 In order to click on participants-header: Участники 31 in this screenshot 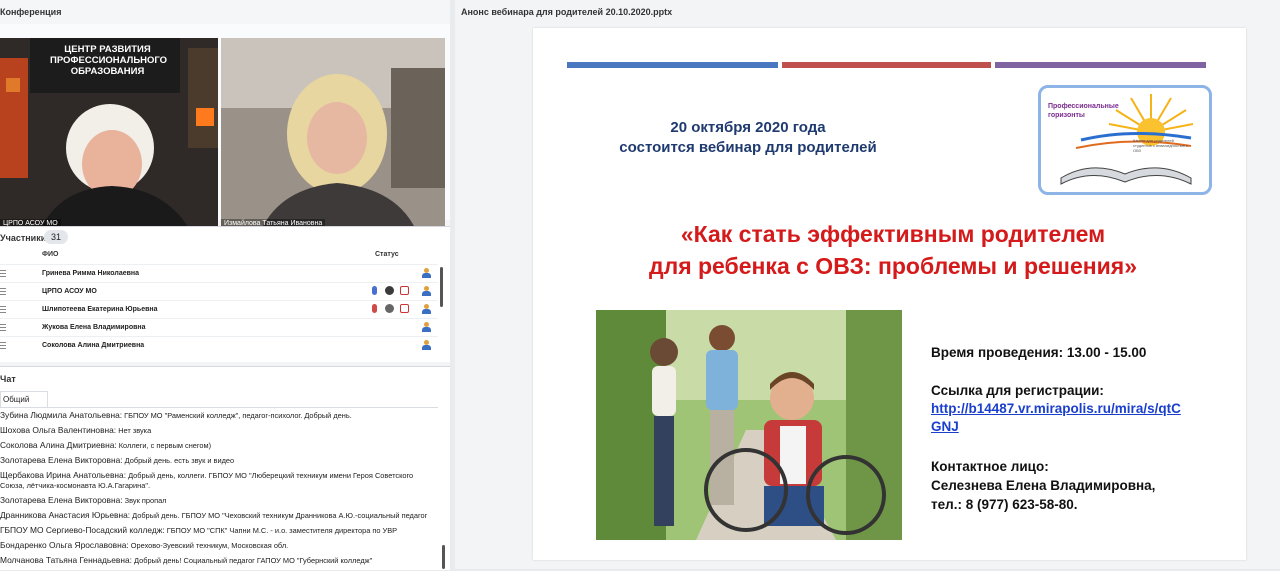, I will do `click(225, 237)`.